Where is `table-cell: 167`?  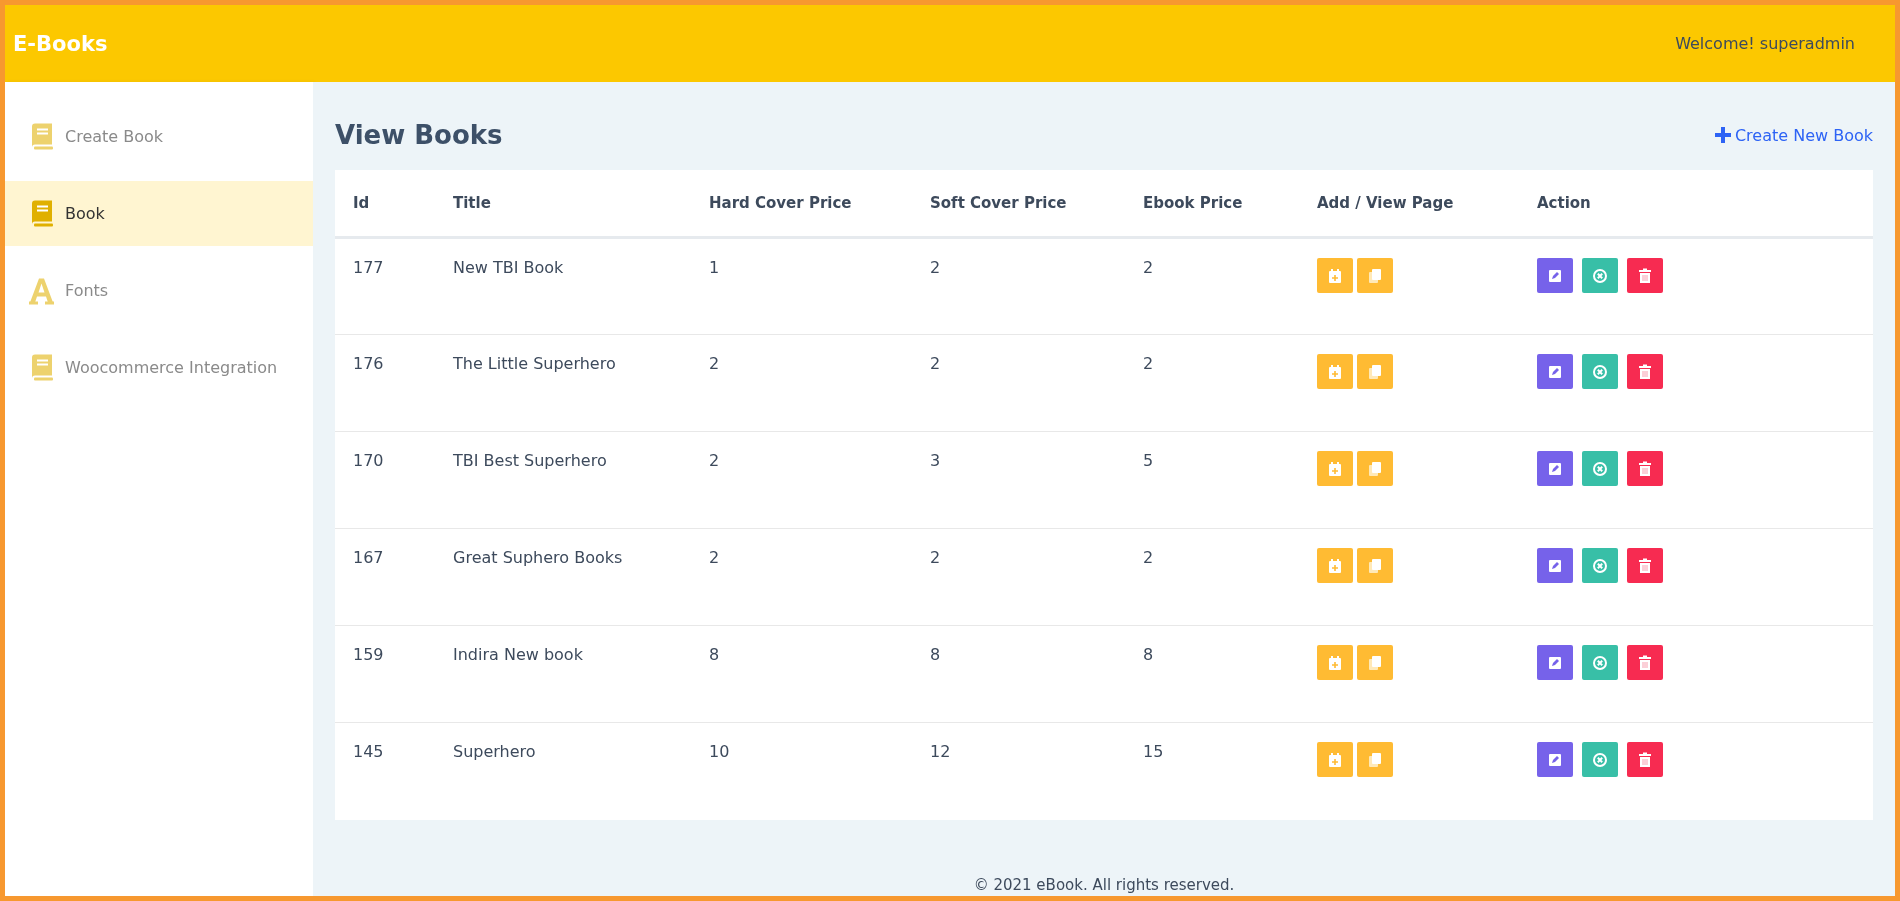
table-cell: 167 is located at coordinates (385, 577).